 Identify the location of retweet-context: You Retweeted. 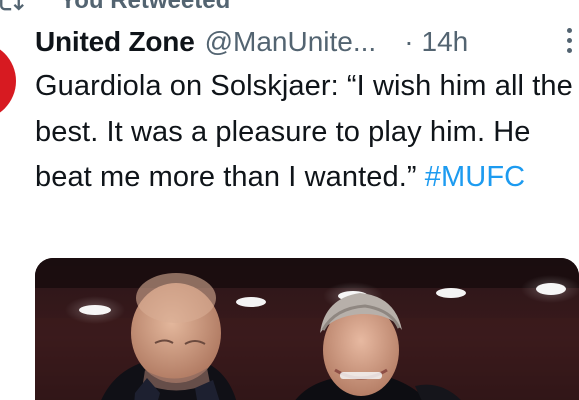
(115, 8).